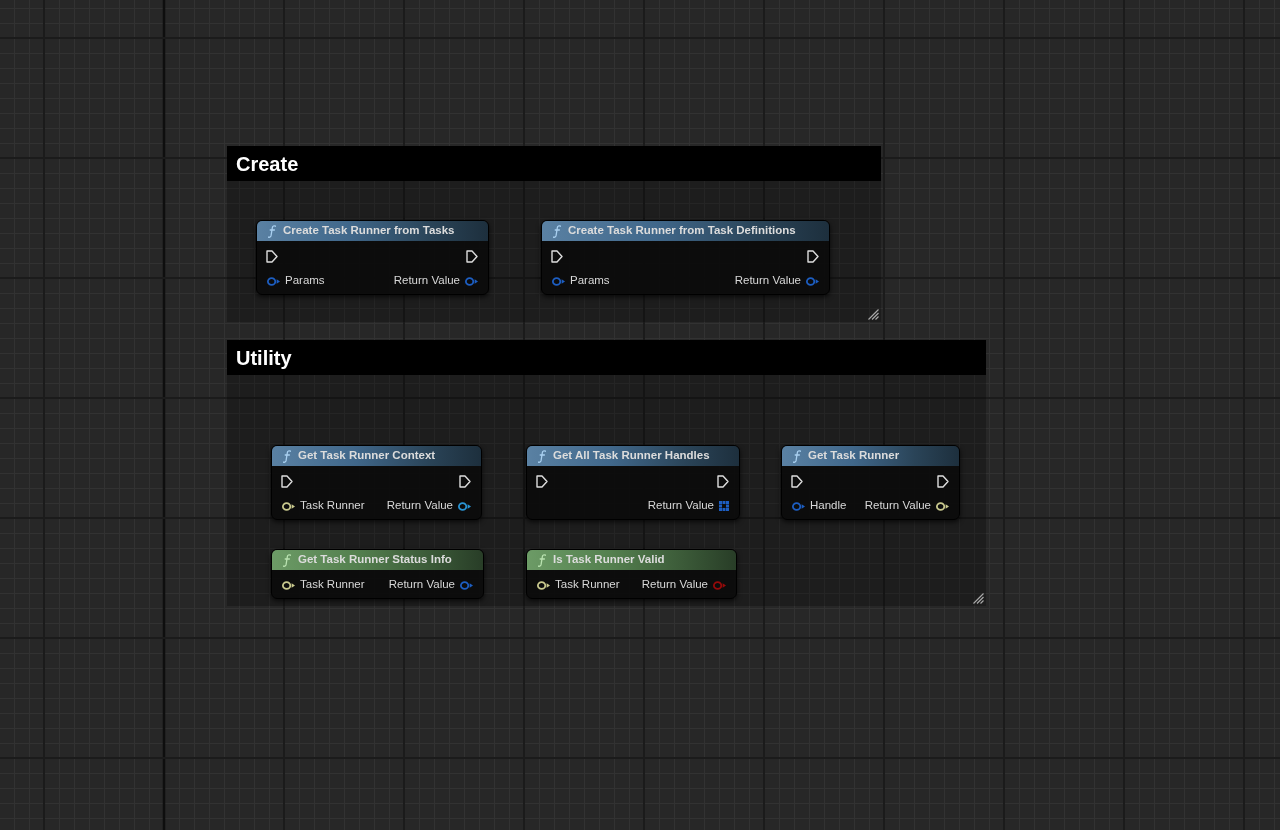 The height and width of the screenshot is (830, 1280). I want to click on comment-title: Create, so click(554, 163).